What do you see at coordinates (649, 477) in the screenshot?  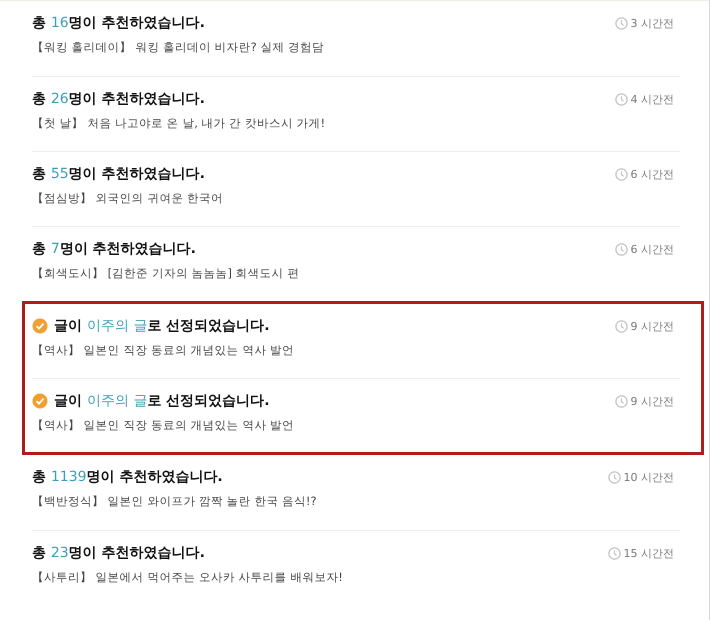 I see `timestamp: 10 시간전` at bounding box center [649, 477].